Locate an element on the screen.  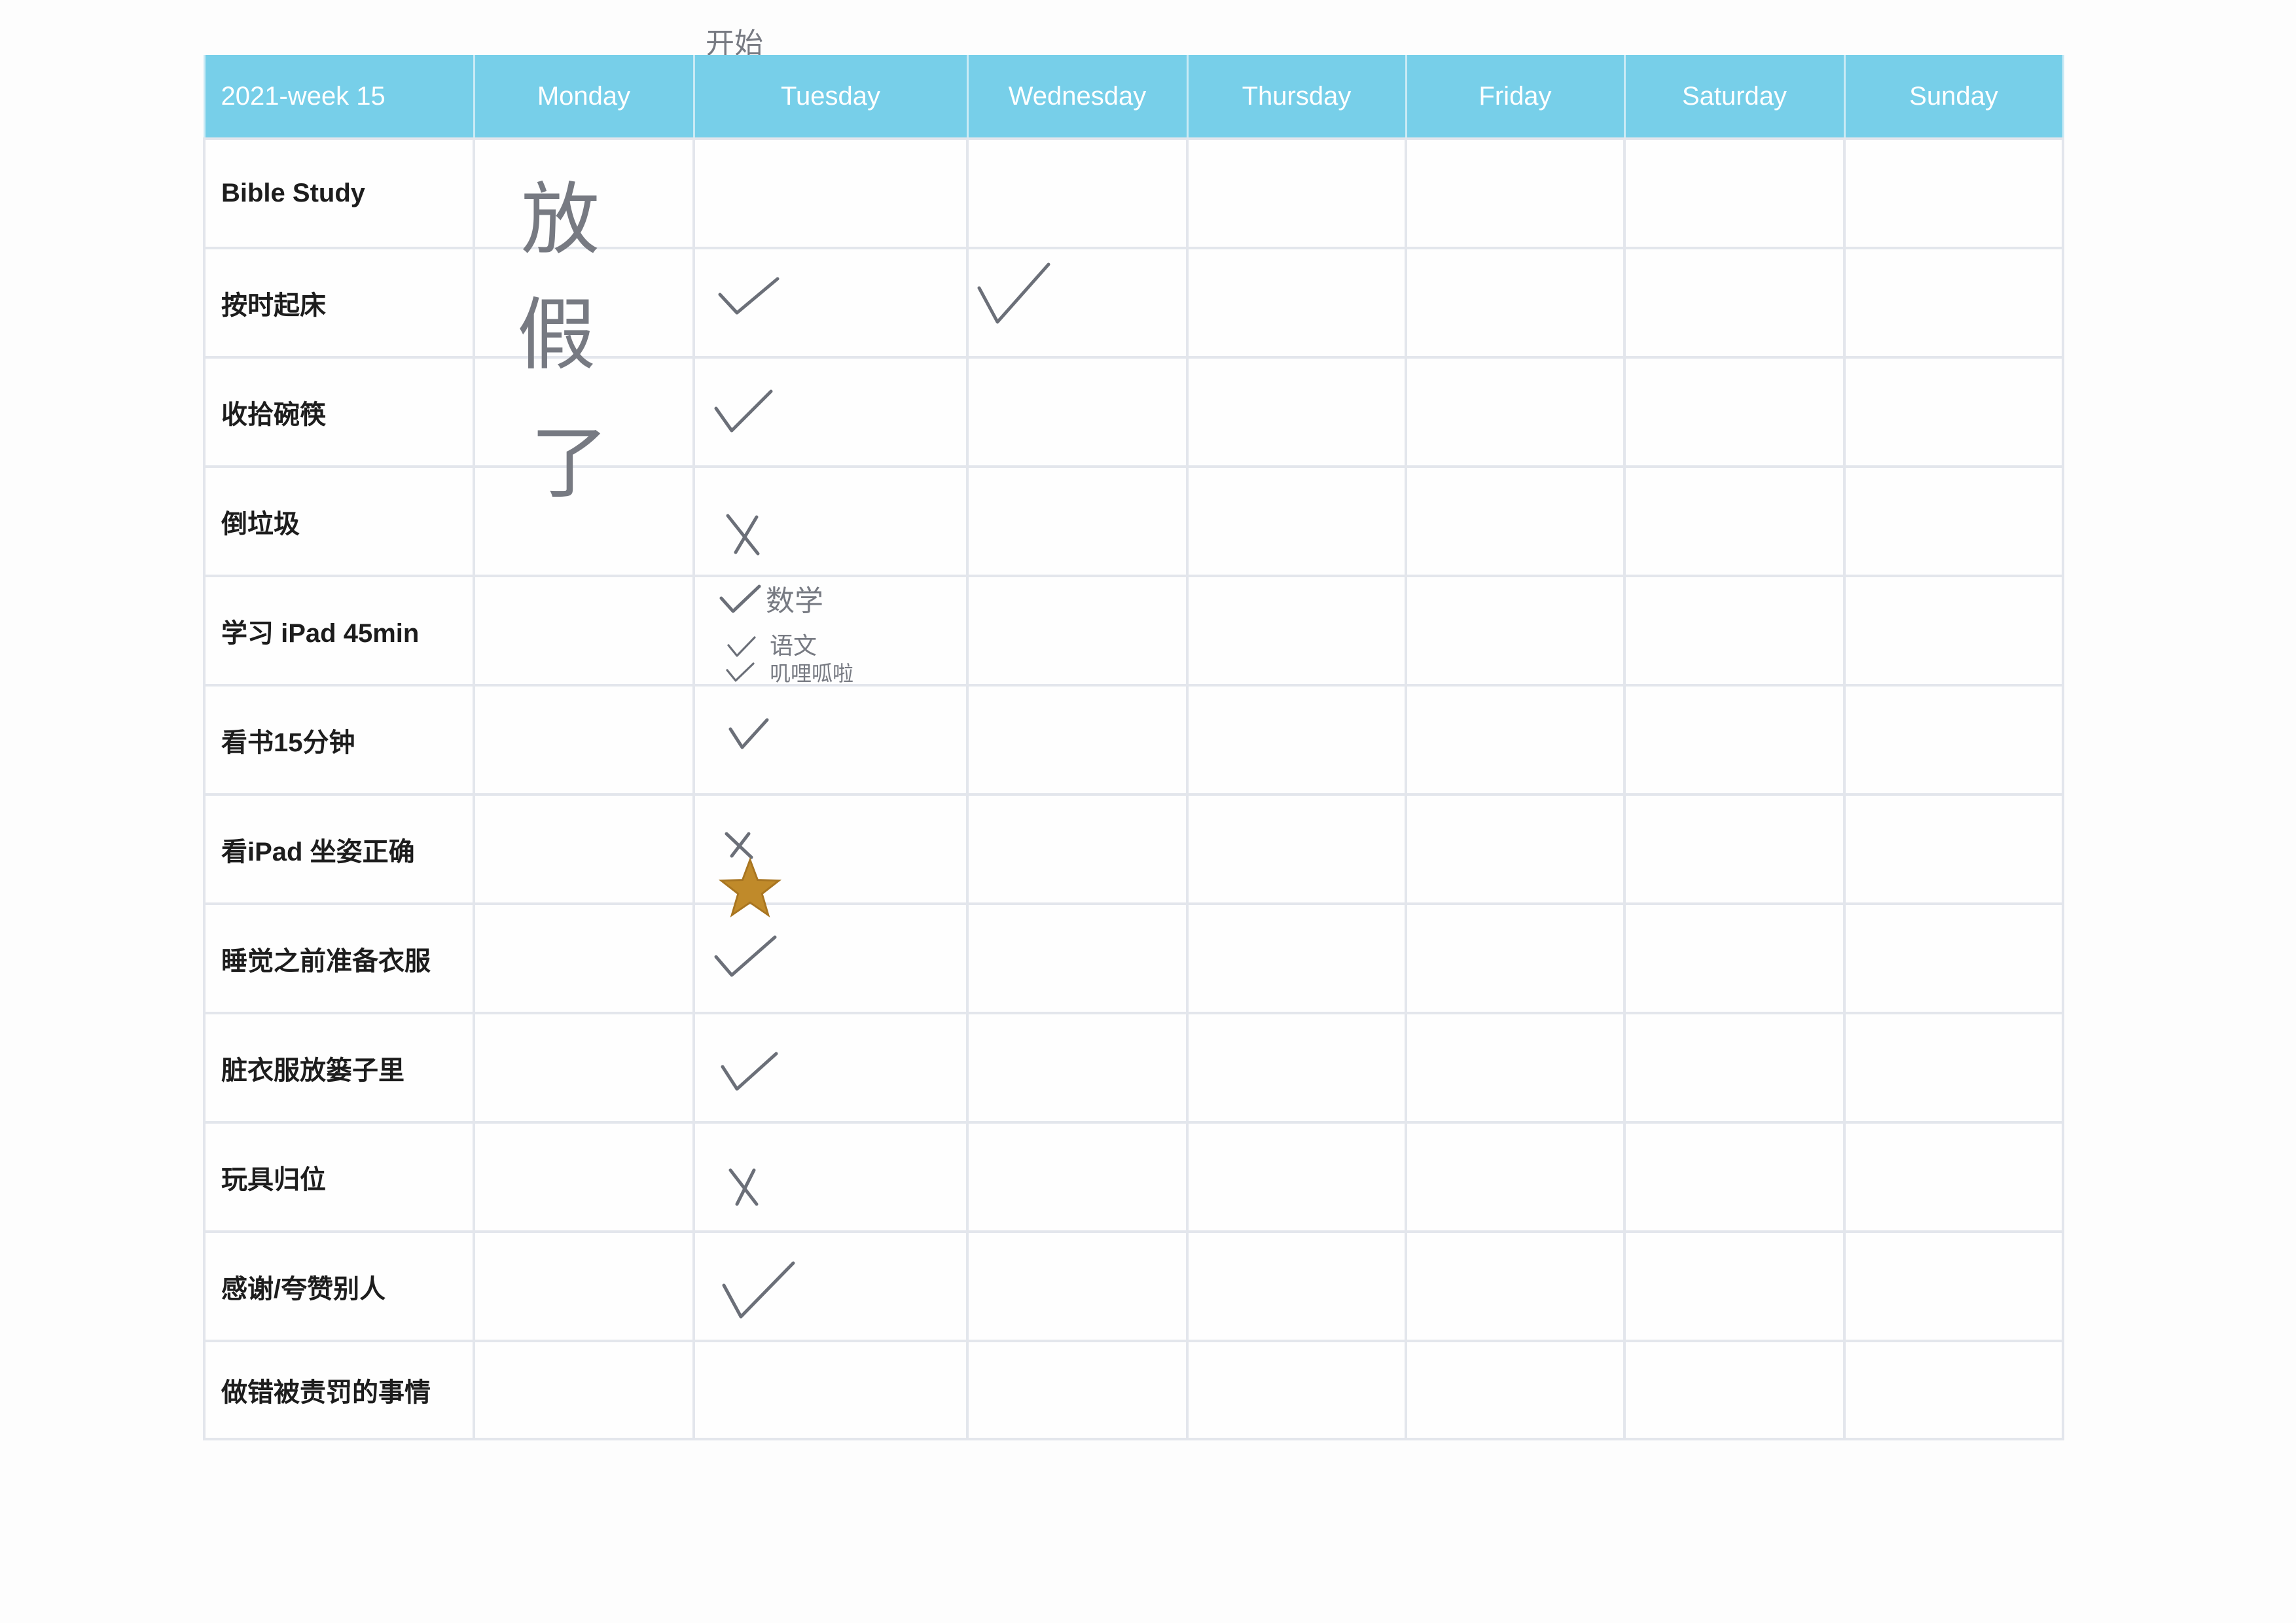
week-title: 2021-week 15 is located at coordinates (339, 97).